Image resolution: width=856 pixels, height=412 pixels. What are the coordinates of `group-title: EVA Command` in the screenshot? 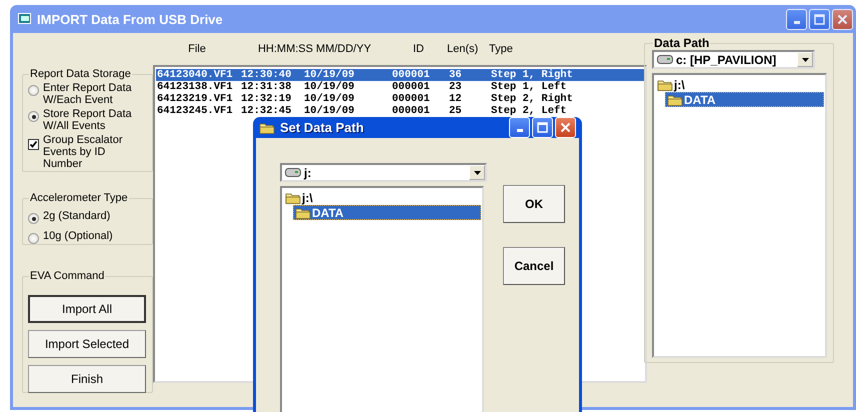 It's located at (67, 276).